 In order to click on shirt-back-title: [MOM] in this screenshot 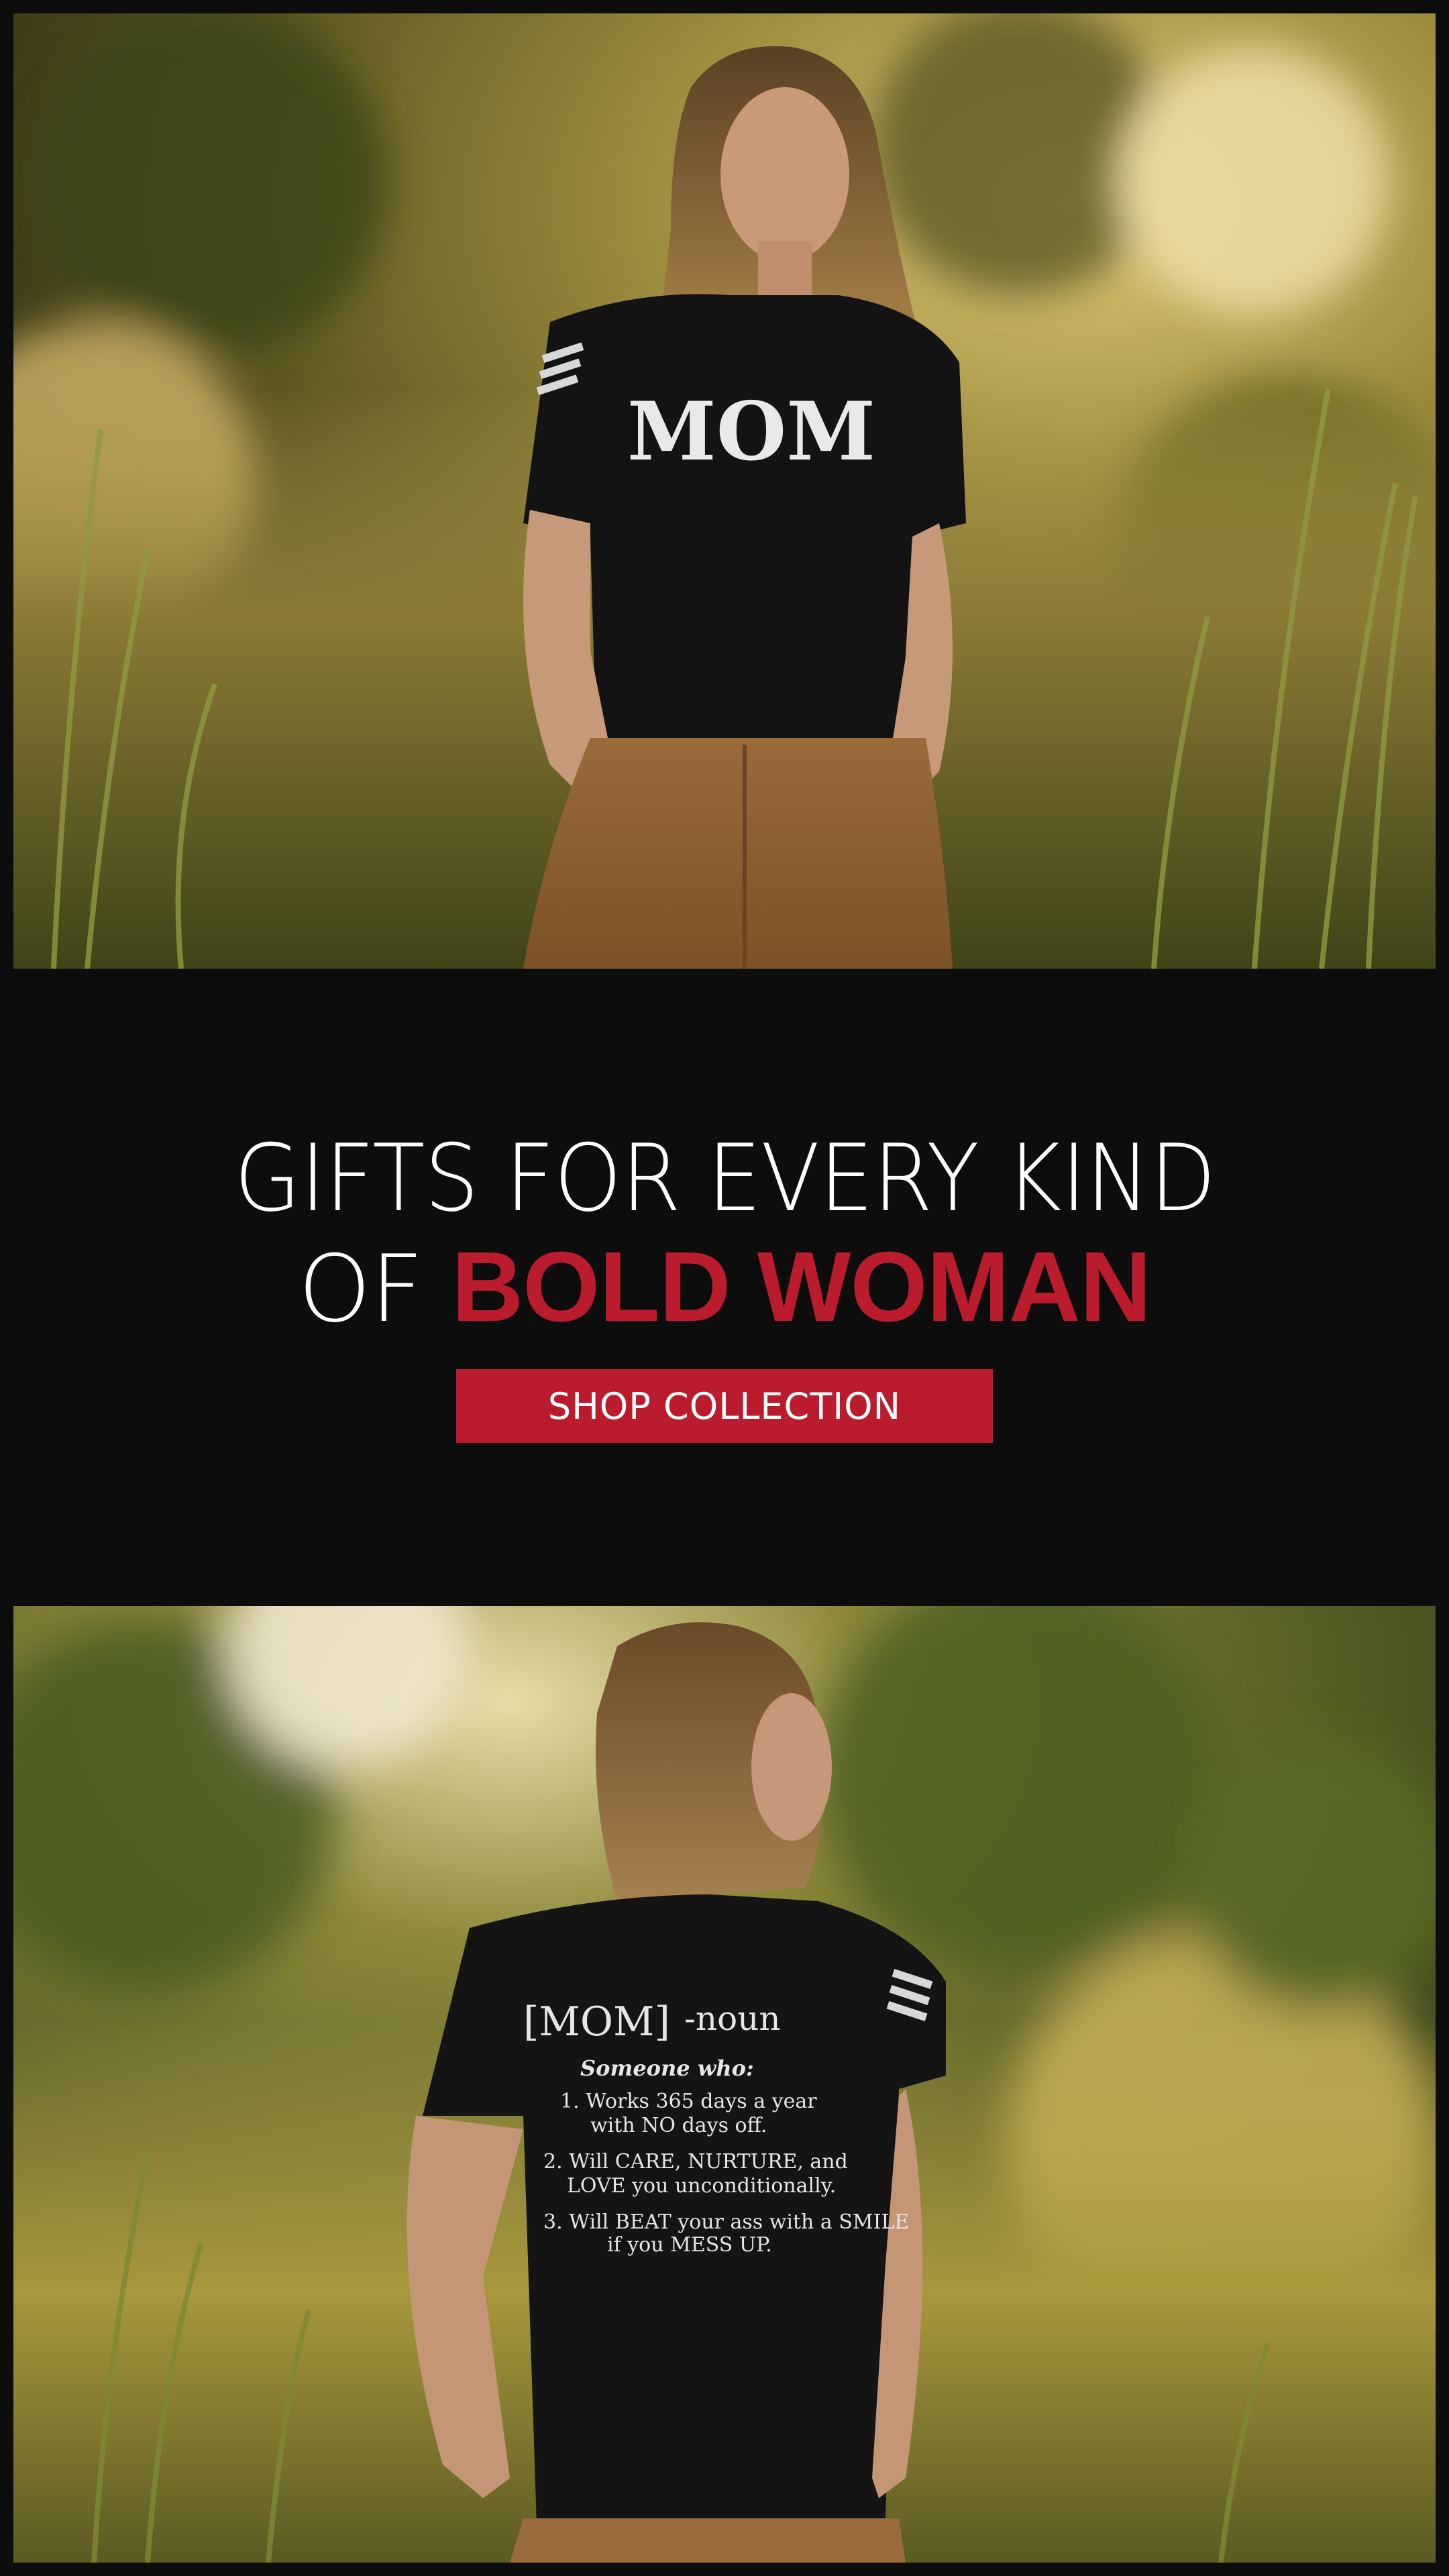, I will do `click(596, 2021)`.